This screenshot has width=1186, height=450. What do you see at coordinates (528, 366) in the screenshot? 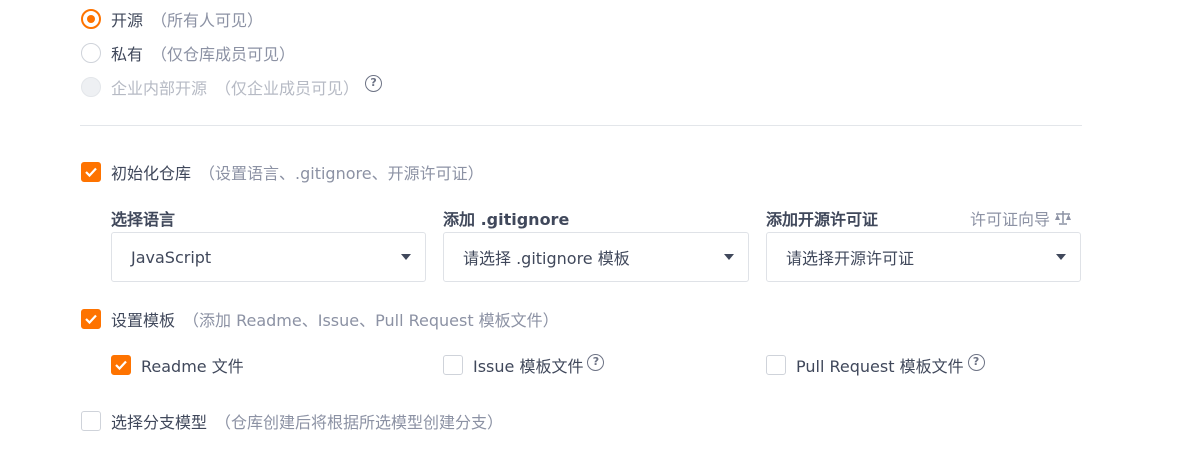
I see `issue-label: Issue 模板文件` at bounding box center [528, 366].